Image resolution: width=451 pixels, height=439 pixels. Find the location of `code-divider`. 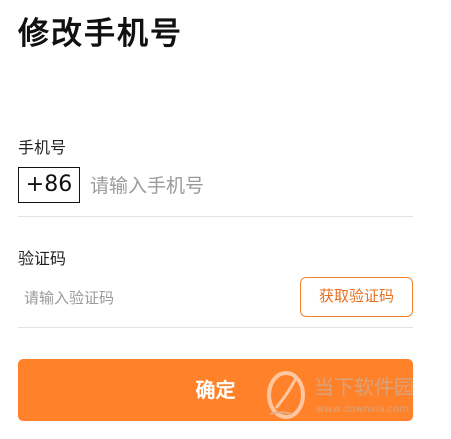

code-divider is located at coordinates (215, 327).